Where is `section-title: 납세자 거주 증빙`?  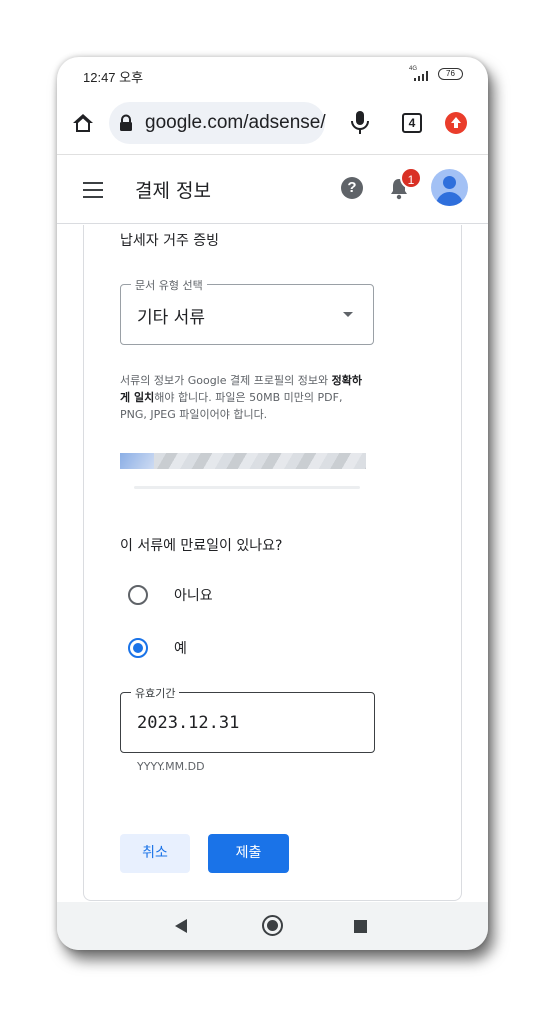
section-title: 납세자 거주 증빙 is located at coordinates (170, 241).